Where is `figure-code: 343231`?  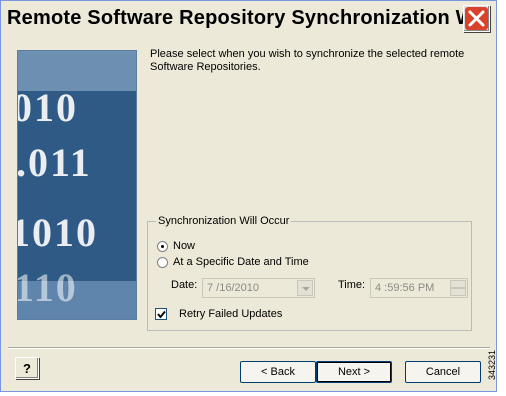
figure-code: 343231 is located at coordinates (496, 368).